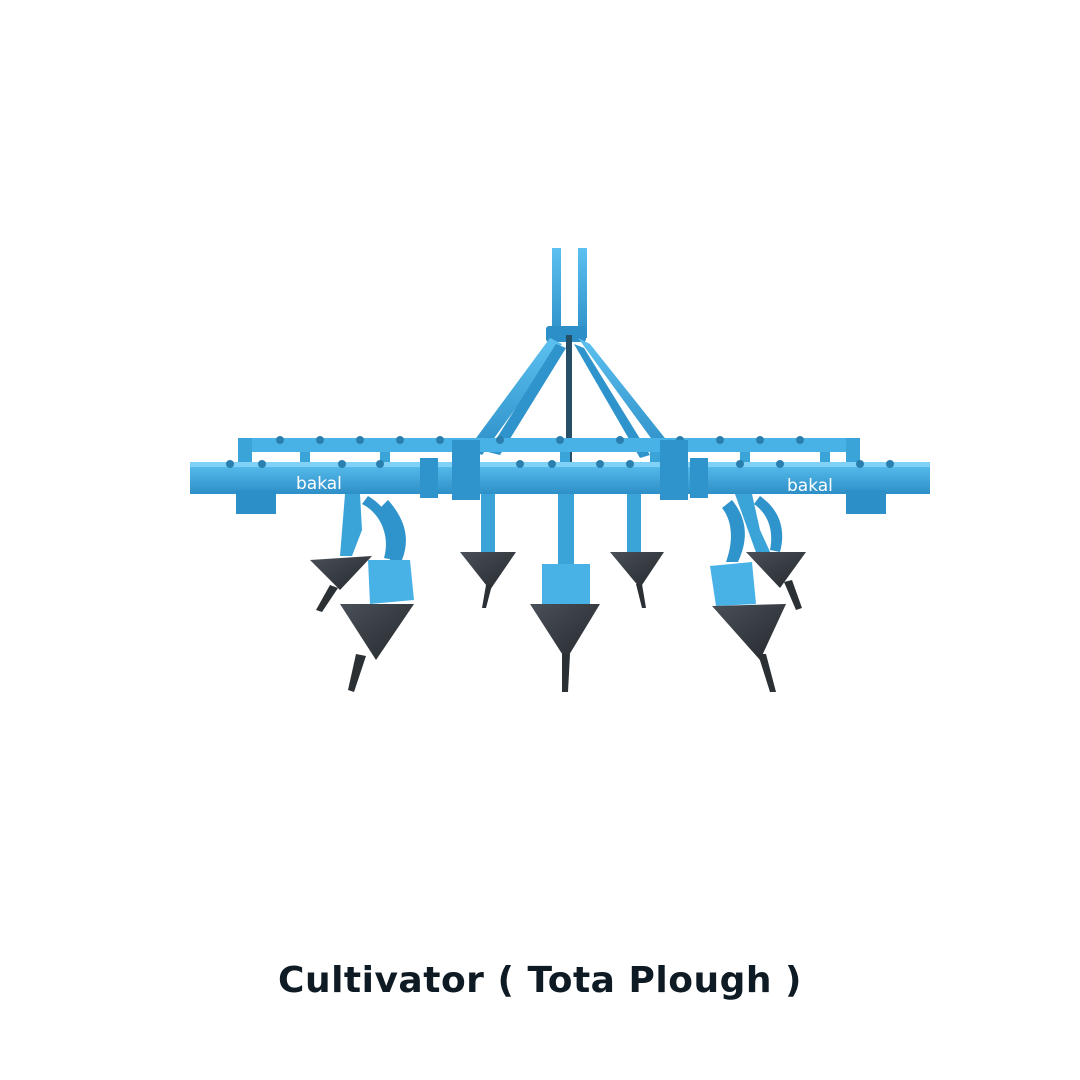  Describe the element at coordinates (810, 486) in the screenshot. I see `brand-mark-right: bakal` at that location.